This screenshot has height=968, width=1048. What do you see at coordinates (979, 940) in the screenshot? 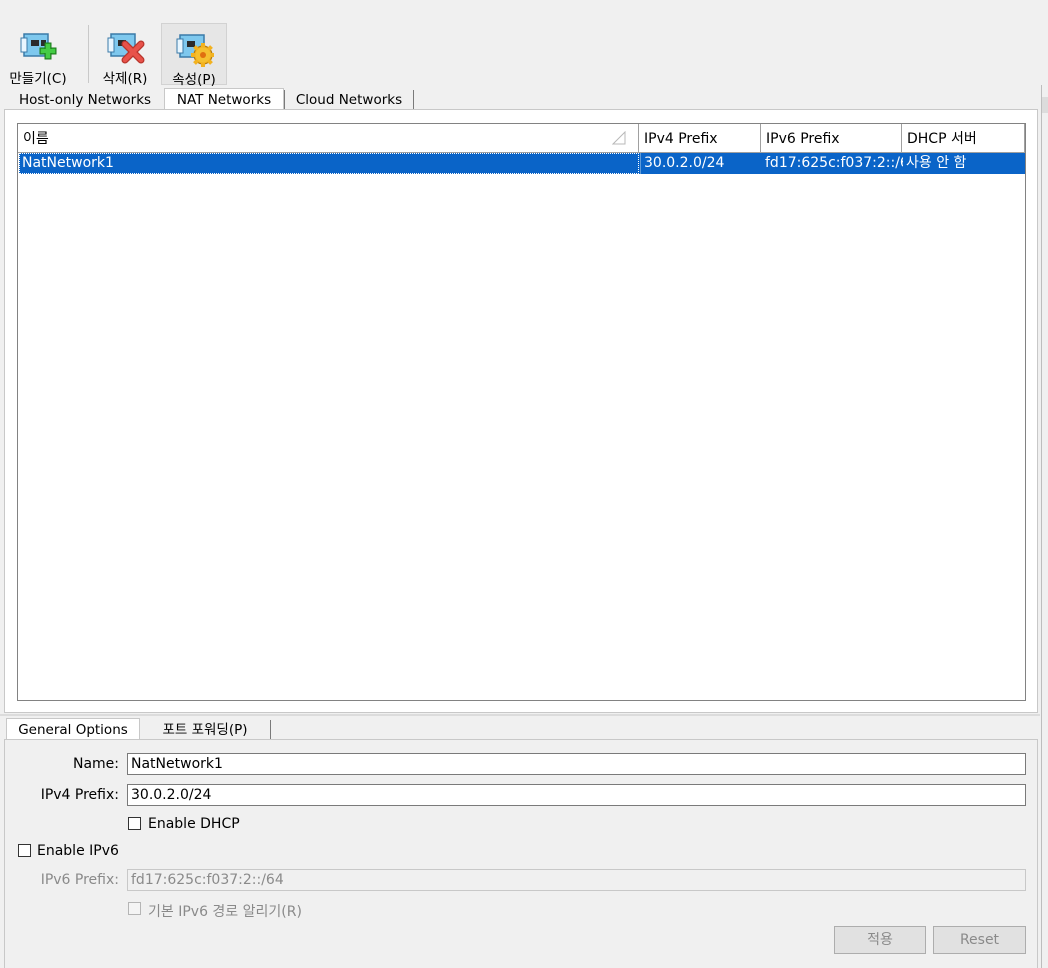
I see `reset-button: Reset` at bounding box center [979, 940].